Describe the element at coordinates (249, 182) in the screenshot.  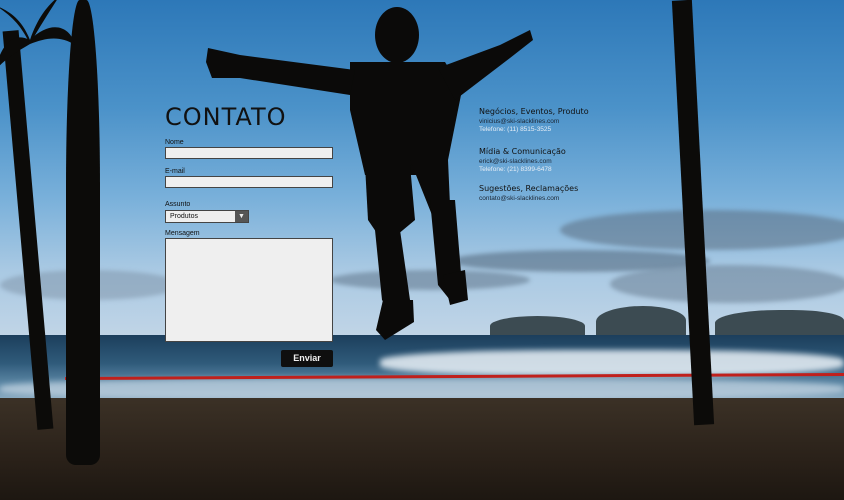
I see `email-field` at that location.